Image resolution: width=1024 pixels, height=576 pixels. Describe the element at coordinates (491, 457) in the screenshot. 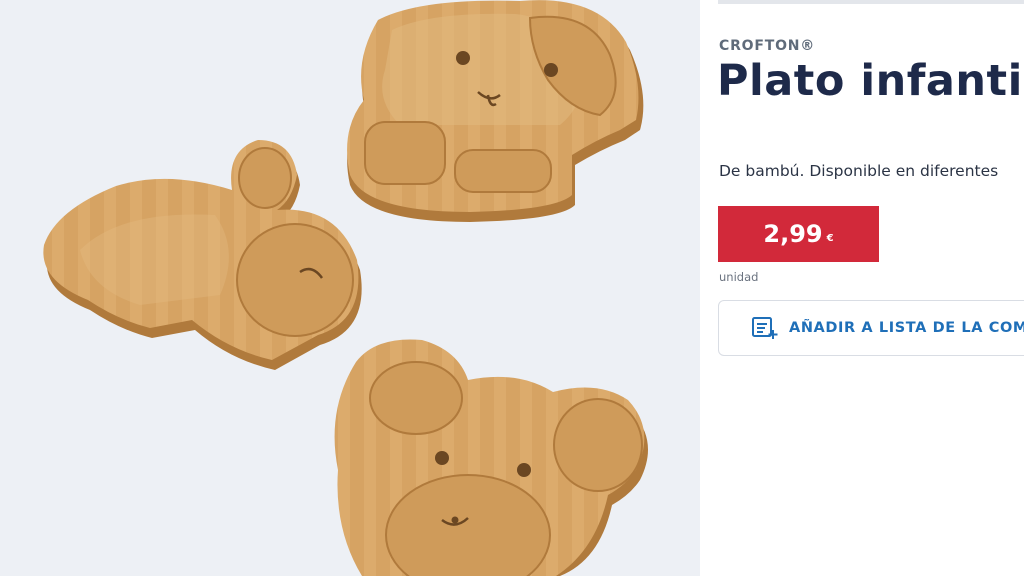

I see `bear-plate` at that location.